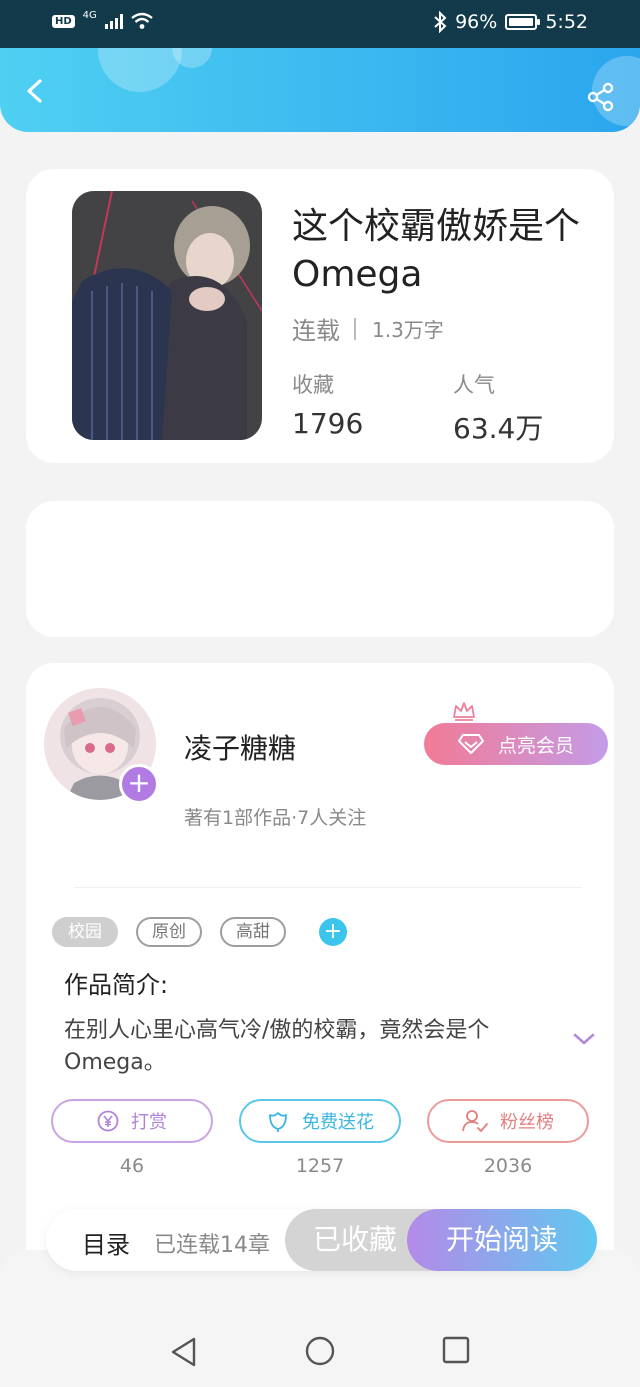 The width and height of the screenshot is (640, 1387). What do you see at coordinates (212, 1245) in the screenshot?
I see `chapter-count: 已连载14章` at bounding box center [212, 1245].